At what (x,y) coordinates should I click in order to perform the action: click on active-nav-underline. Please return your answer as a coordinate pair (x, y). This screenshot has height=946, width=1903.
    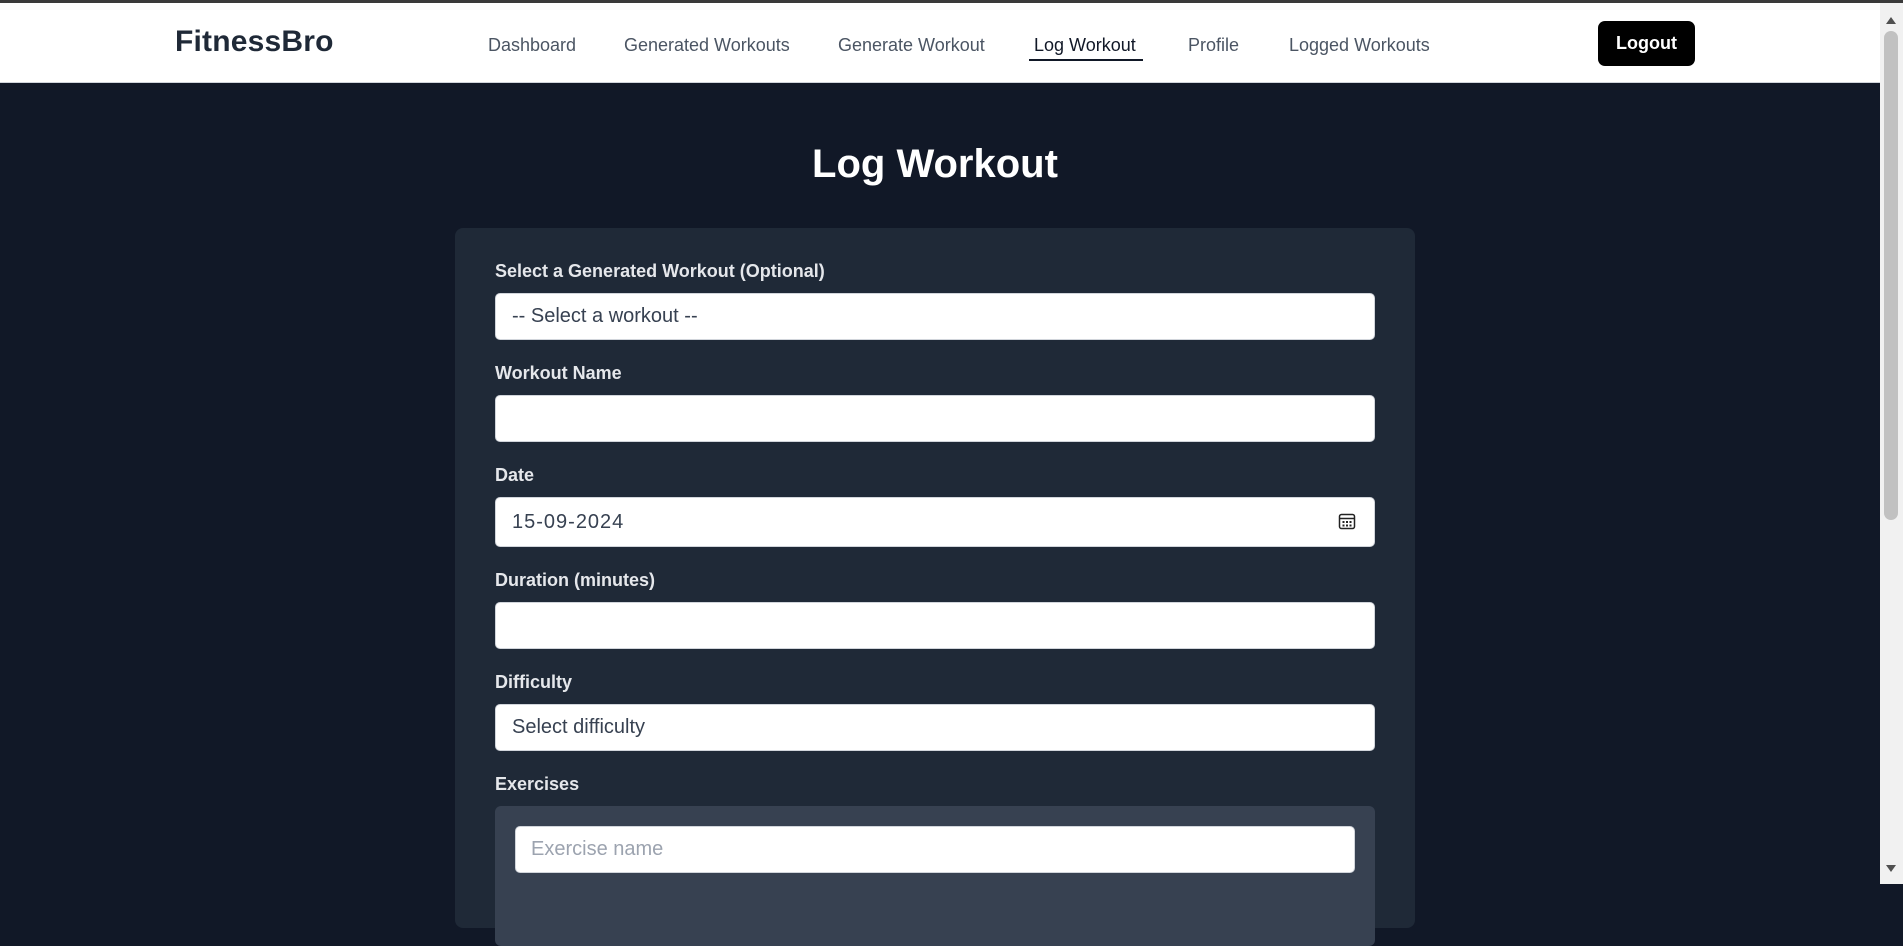
    Looking at the image, I should click on (1086, 60).